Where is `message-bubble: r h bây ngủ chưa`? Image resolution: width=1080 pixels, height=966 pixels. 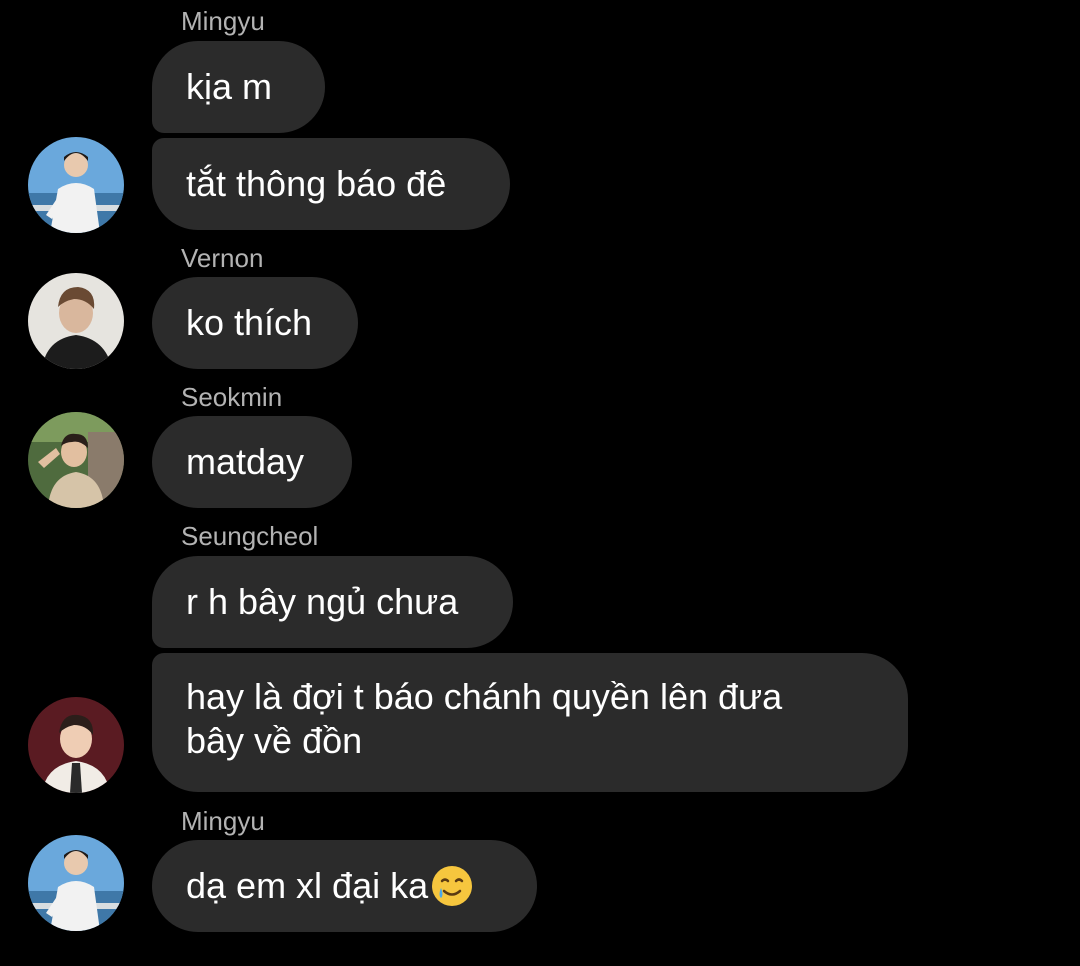
message-bubble: r h bây ngủ chưa is located at coordinates (332, 602).